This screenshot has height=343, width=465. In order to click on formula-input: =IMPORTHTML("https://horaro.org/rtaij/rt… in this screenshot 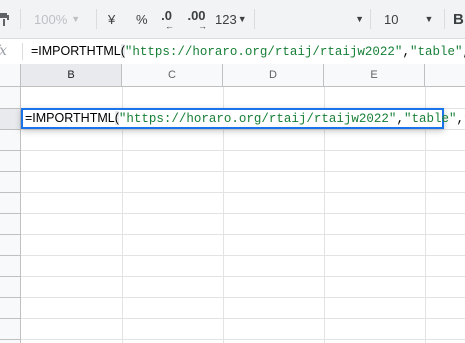, I will do `click(248, 51)`.